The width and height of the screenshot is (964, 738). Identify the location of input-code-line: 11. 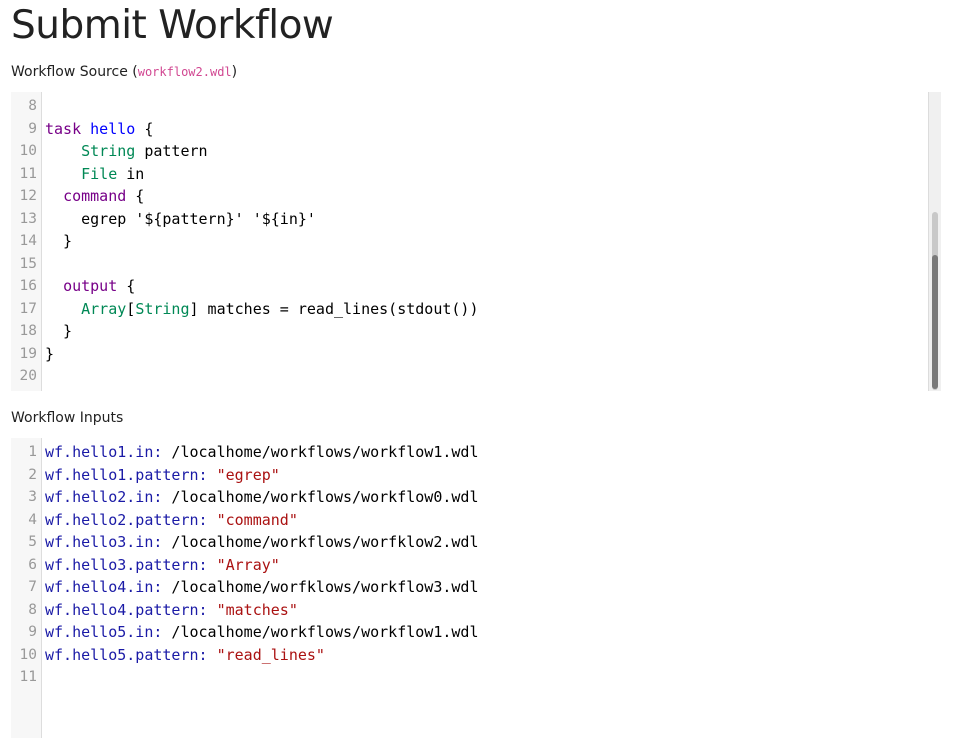
(476, 677).